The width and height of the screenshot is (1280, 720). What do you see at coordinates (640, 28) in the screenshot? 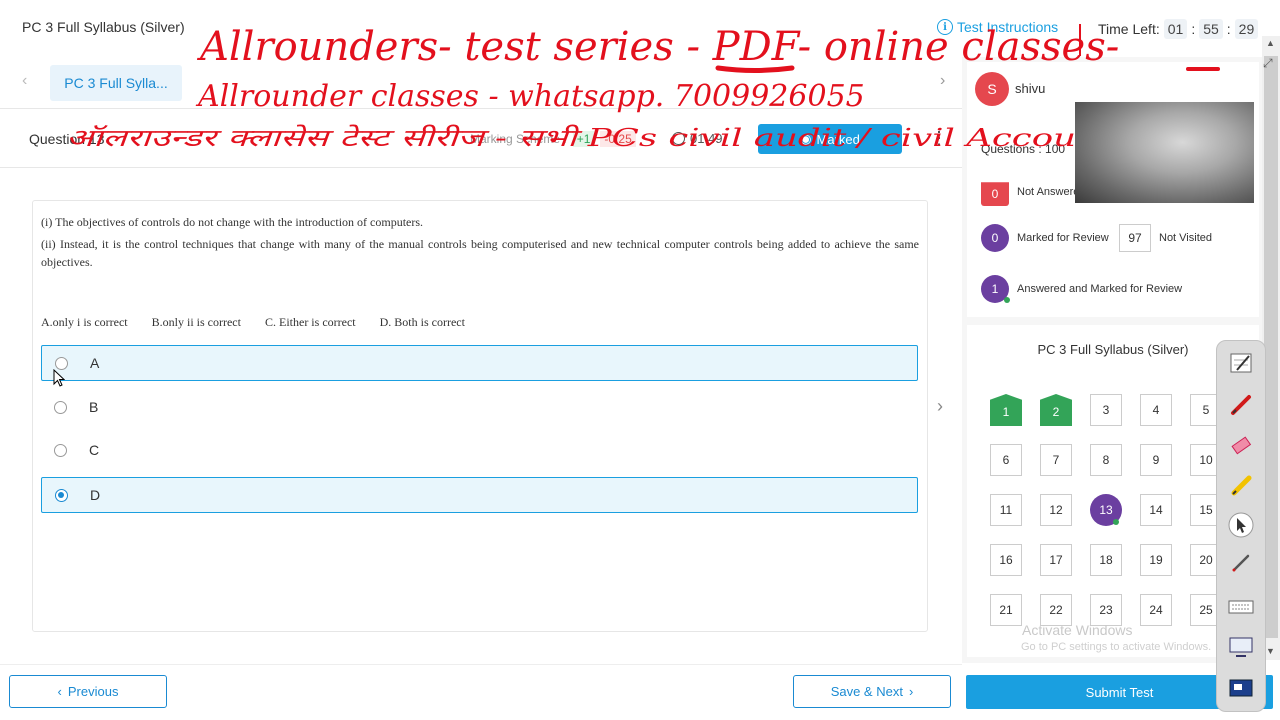
I see `top-bar` at bounding box center [640, 28].